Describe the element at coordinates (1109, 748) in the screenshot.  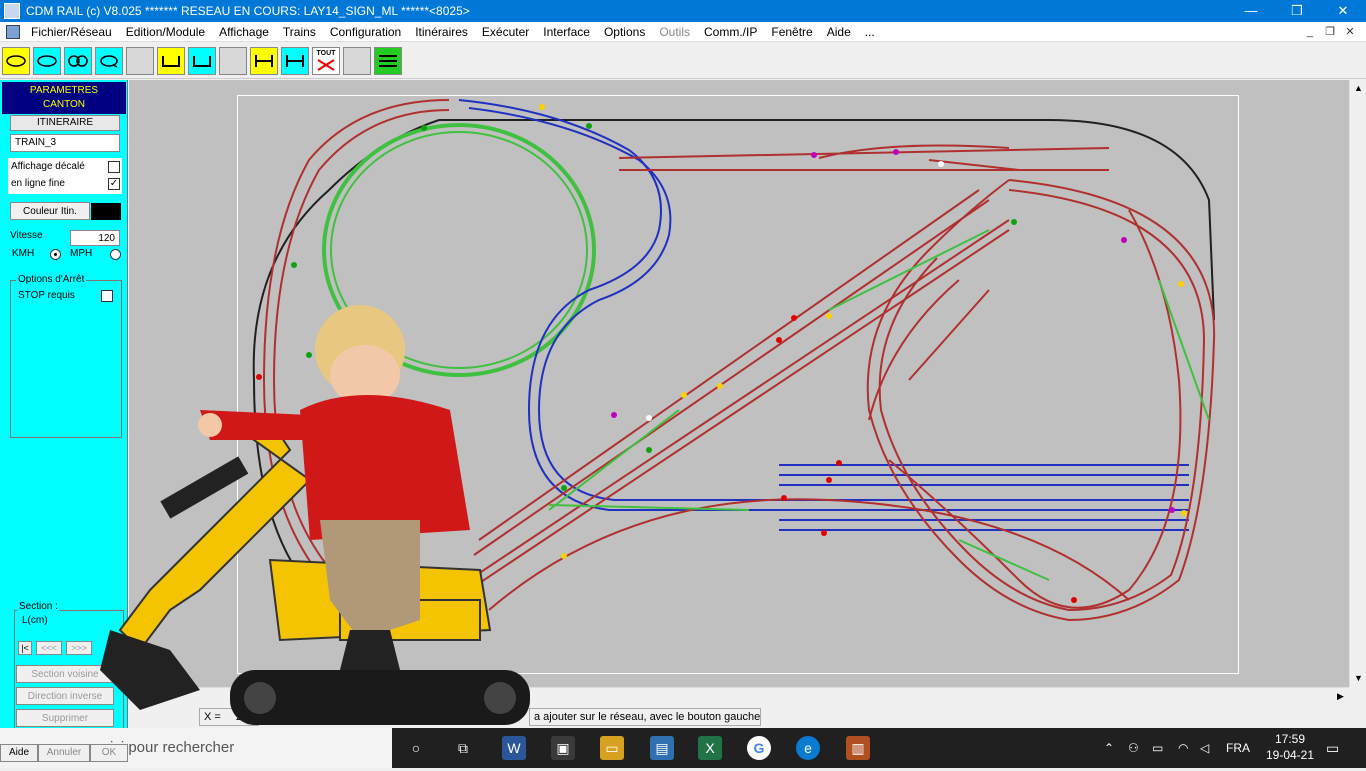
I see `tray-chevron-icon: ⌃` at that location.